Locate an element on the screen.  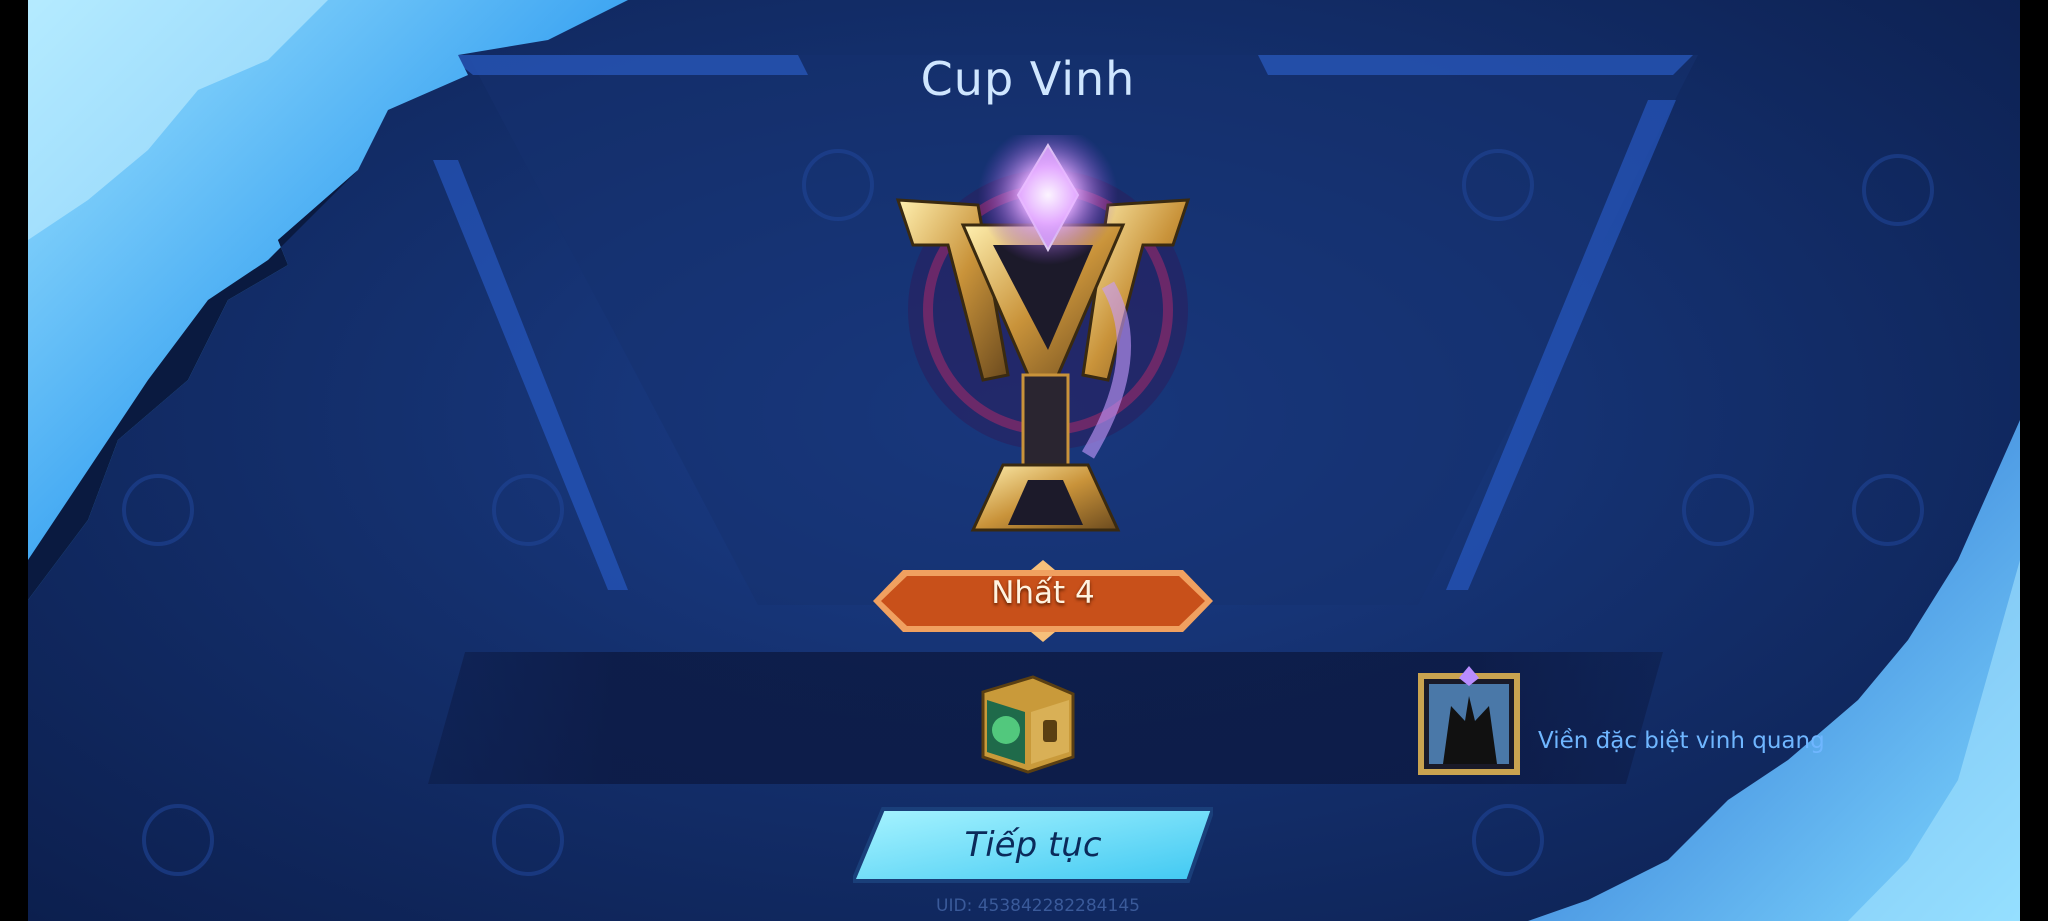
rank-label: Nhất 4 is located at coordinates (1043, 593).